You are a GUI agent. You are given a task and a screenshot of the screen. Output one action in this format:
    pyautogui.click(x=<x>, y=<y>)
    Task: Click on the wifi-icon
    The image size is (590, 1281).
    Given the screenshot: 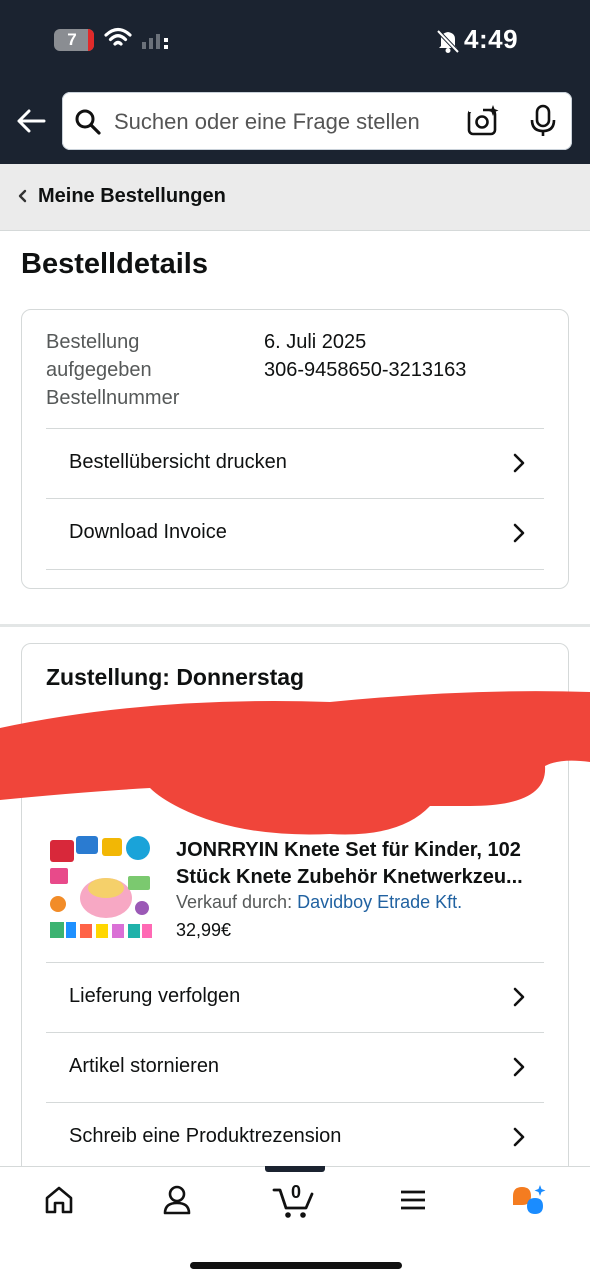 What is the action you would take?
    pyautogui.click(x=118, y=36)
    